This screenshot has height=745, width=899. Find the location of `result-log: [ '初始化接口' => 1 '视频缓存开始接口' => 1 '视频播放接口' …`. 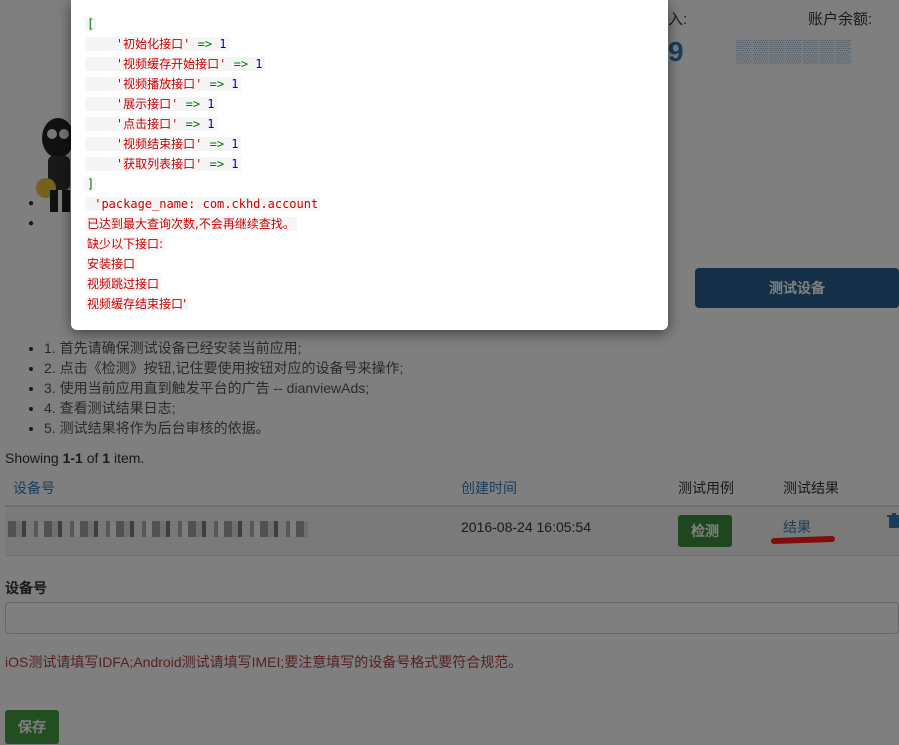

result-log: [ '初始化接口' => 1 '视频缓存开始接口' => 1 '视频播放接口' … is located at coordinates (203, 164).